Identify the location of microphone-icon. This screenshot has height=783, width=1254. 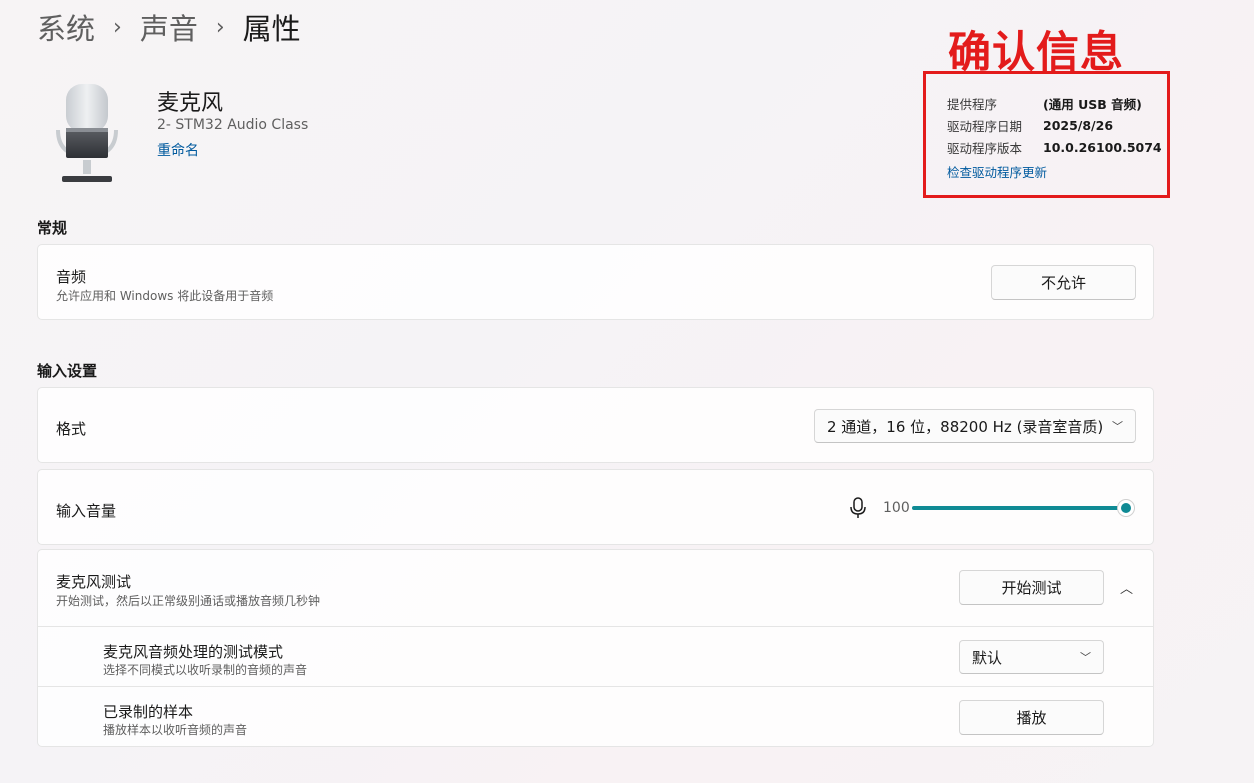
(858, 508).